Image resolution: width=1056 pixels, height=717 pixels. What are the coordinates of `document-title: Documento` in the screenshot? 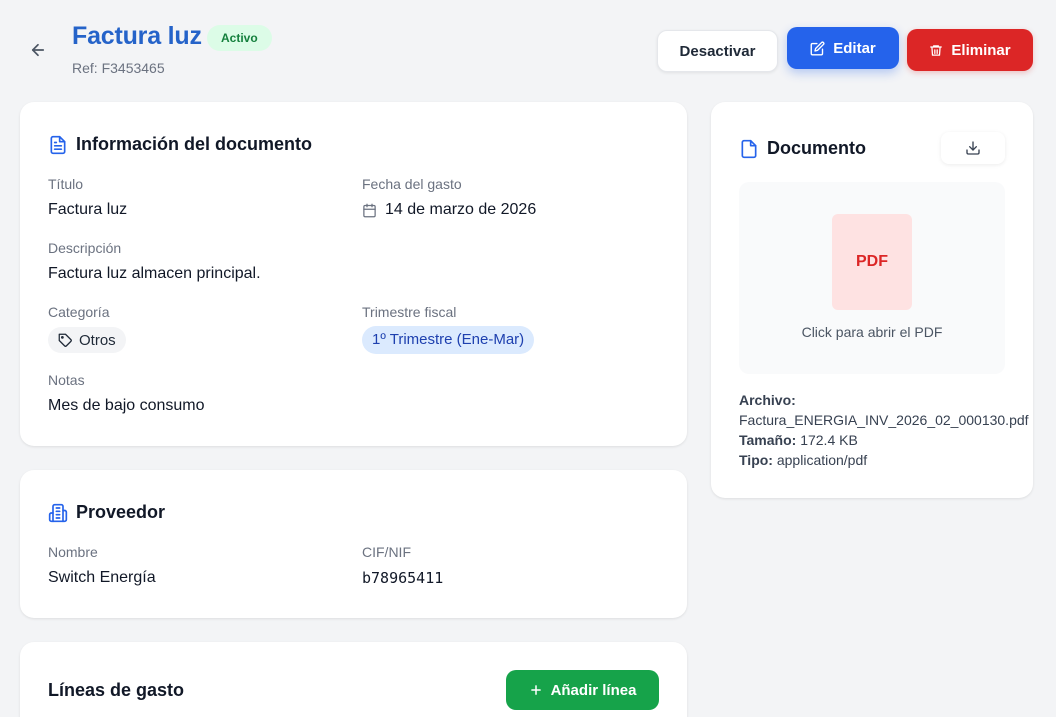 It's located at (802, 148).